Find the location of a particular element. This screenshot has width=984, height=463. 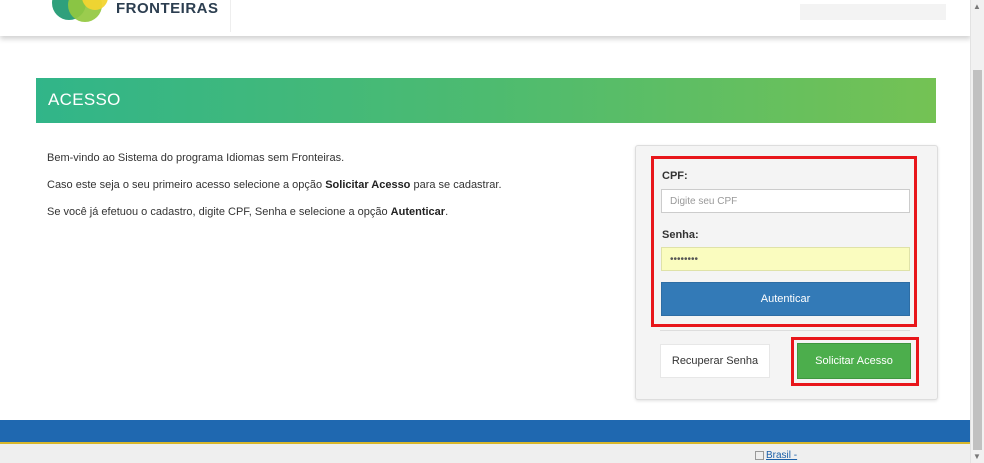

footer-bottom is located at coordinates (485, 453).